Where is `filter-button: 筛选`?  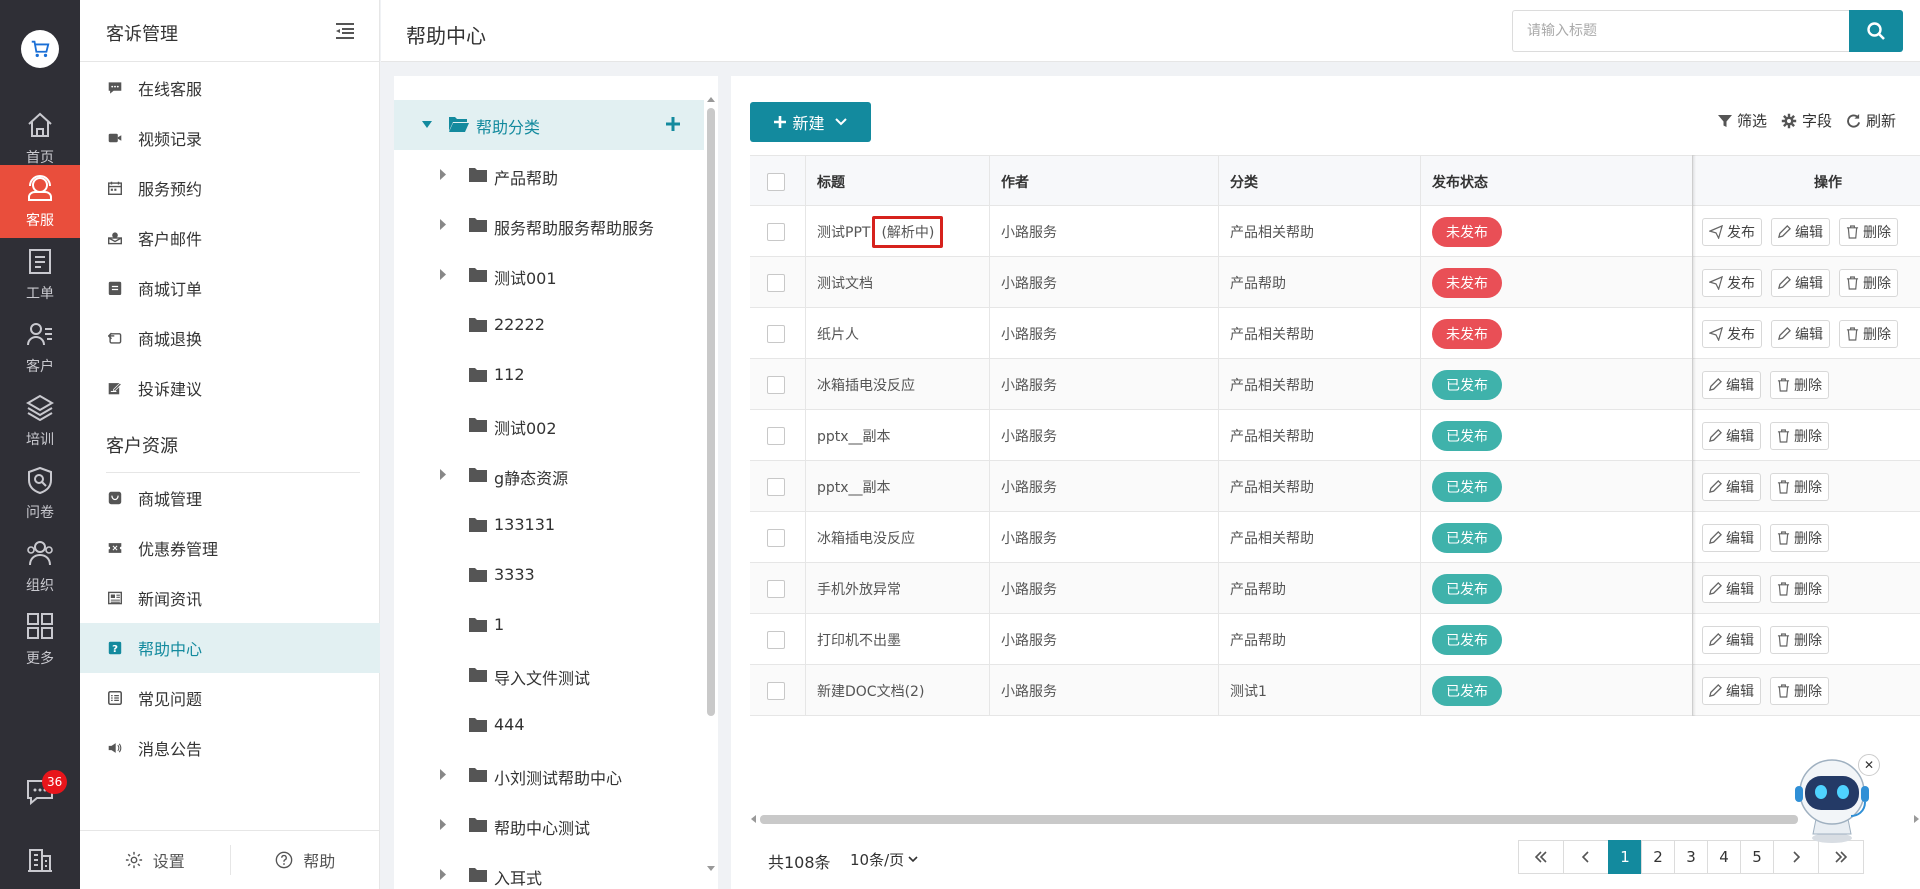
filter-button: 筛选 is located at coordinates (1742, 120).